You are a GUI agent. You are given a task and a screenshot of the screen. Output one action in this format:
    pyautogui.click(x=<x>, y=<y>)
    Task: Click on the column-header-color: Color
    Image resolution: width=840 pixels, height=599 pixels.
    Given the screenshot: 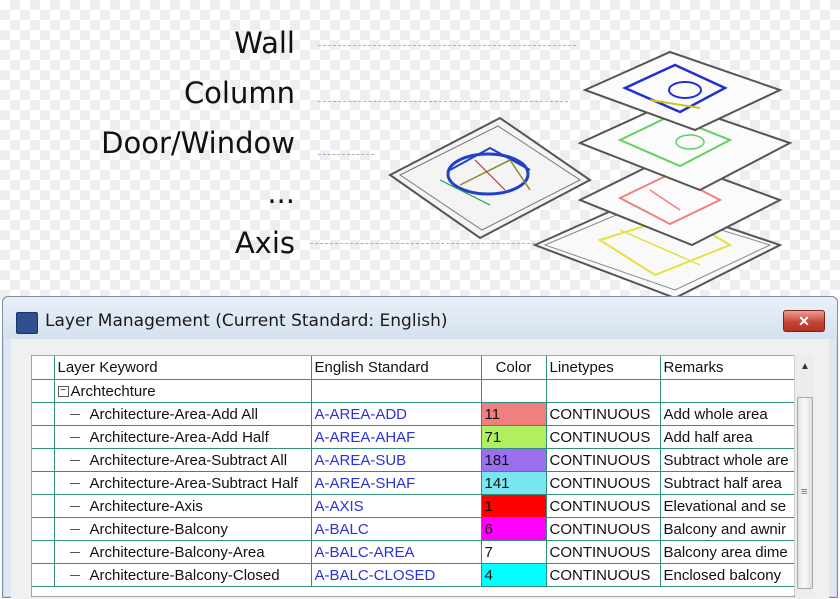 What is the action you would take?
    pyautogui.click(x=514, y=368)
    